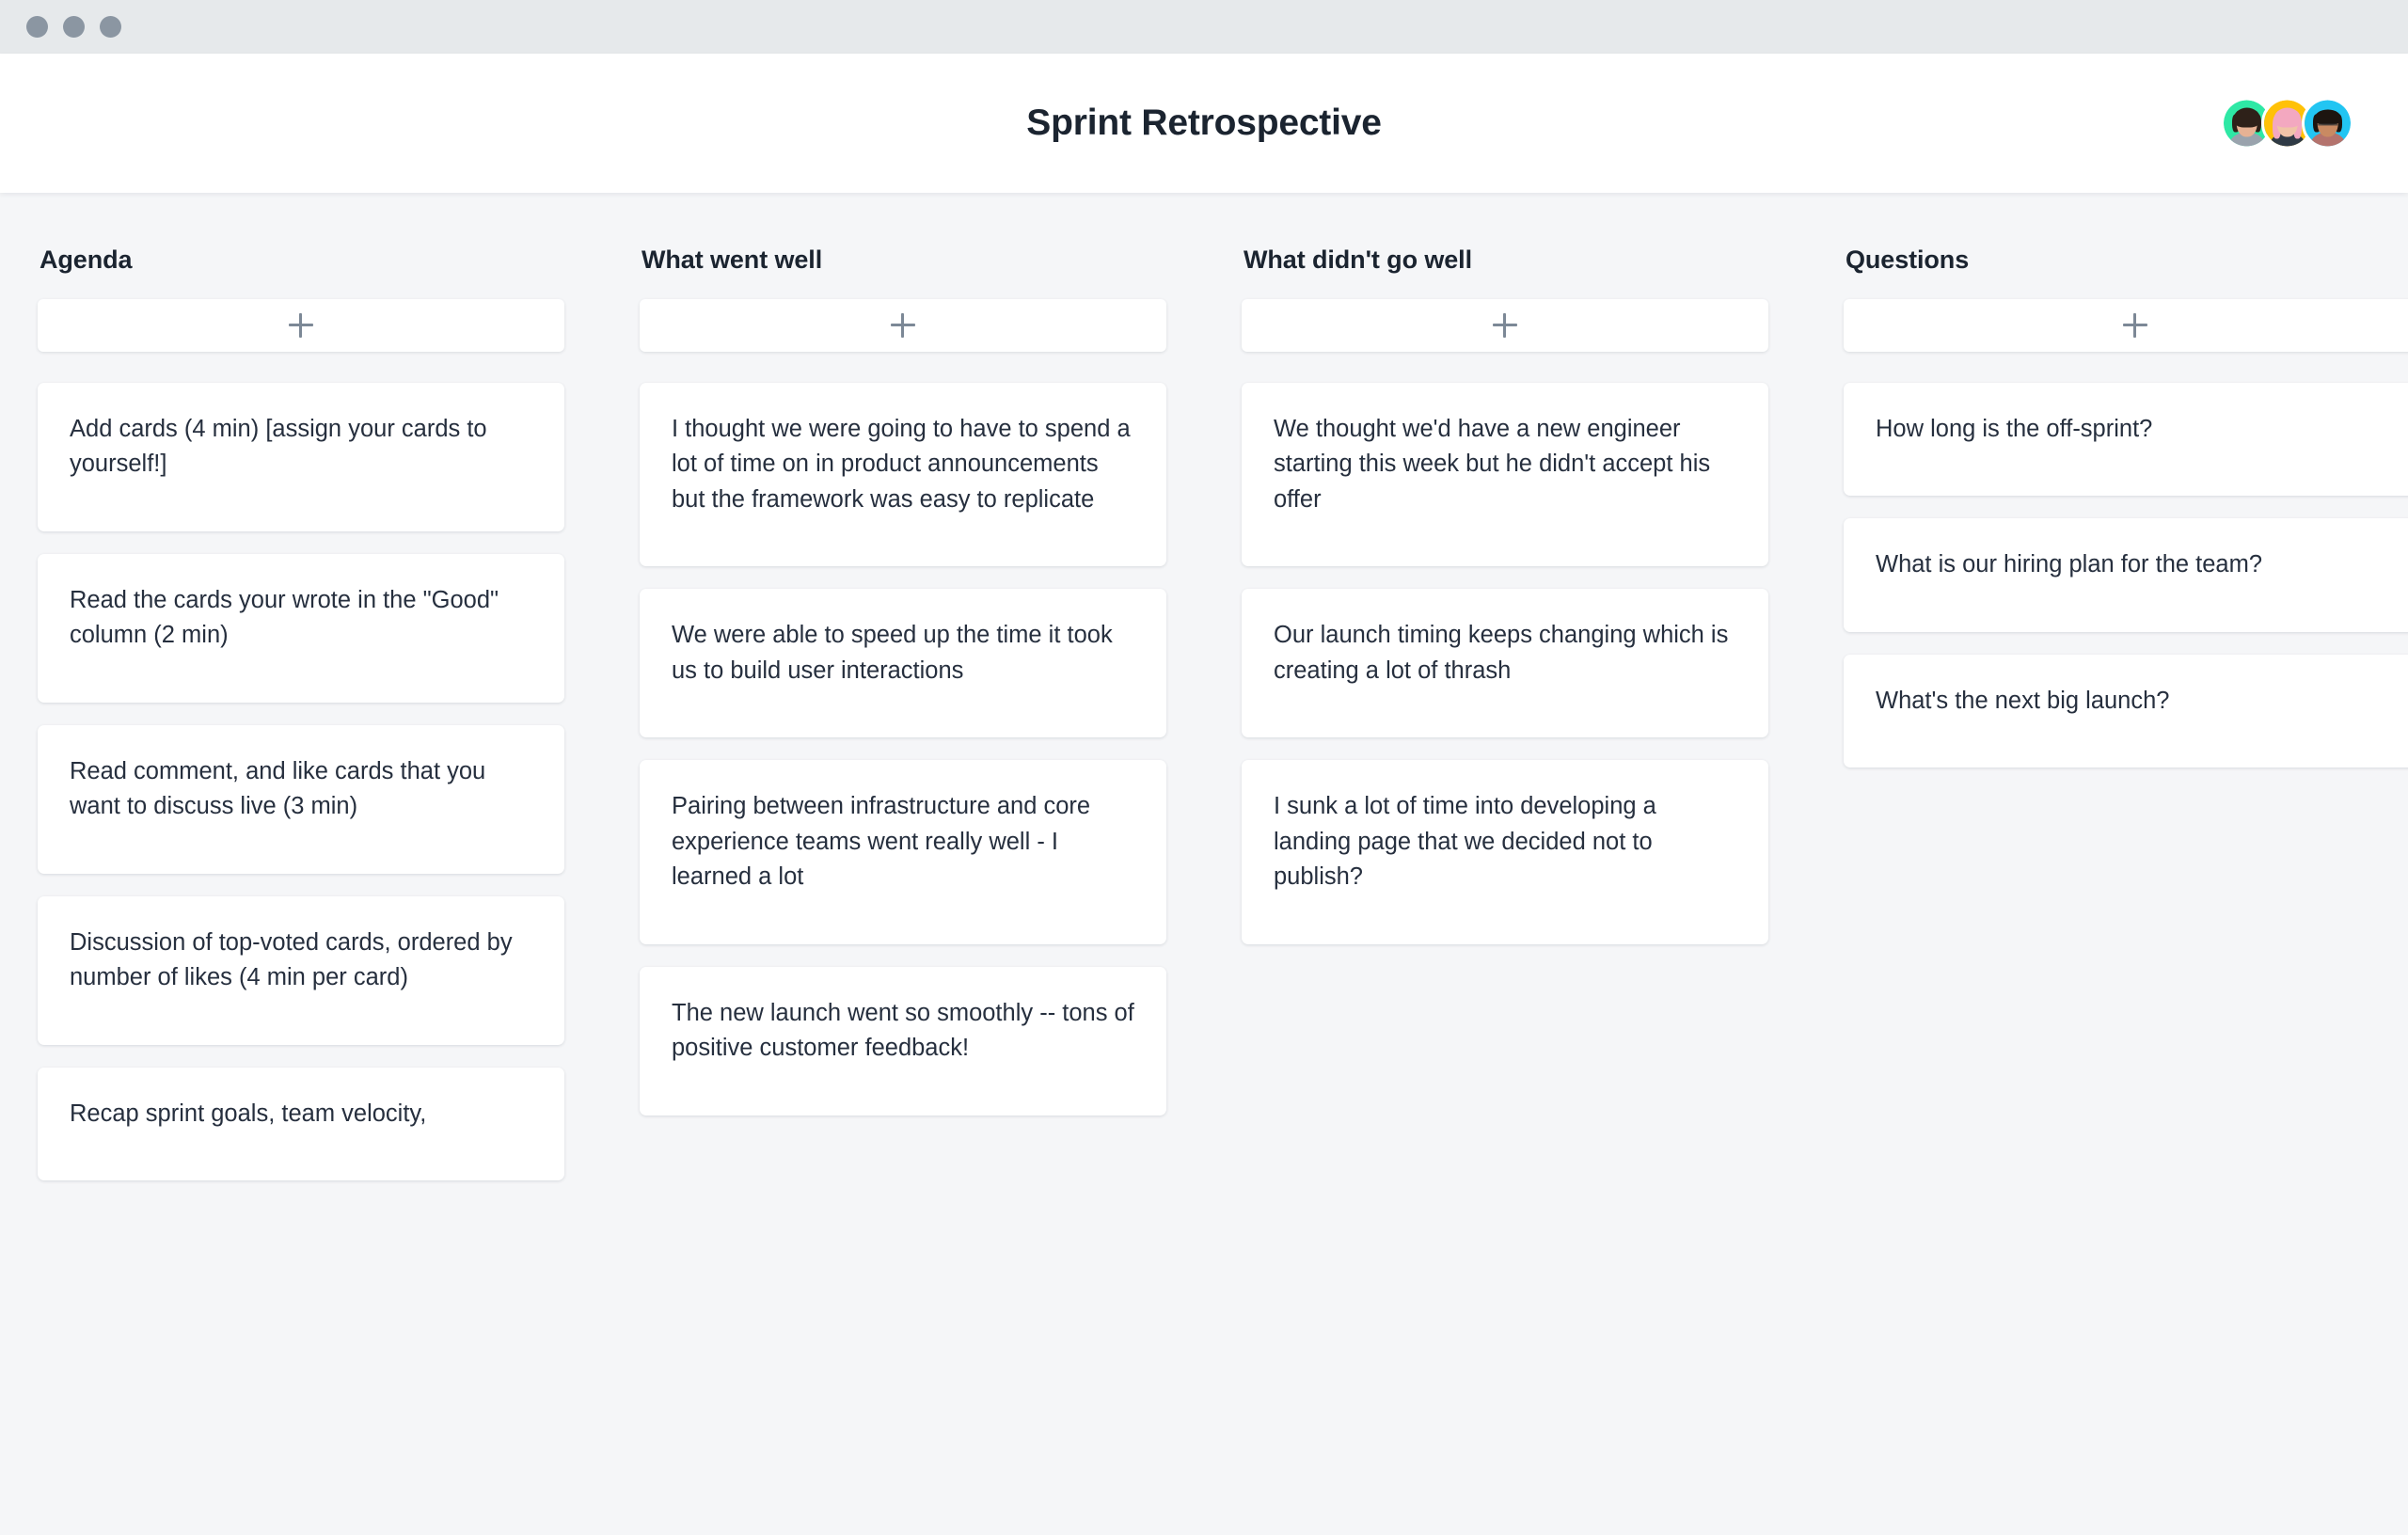 The height and width of the screenshot is (1535, 2408). Describe the element at coordinates (2015, 429) in the screenshot. I see `card-text: How long is the off-sprint?` at that location.